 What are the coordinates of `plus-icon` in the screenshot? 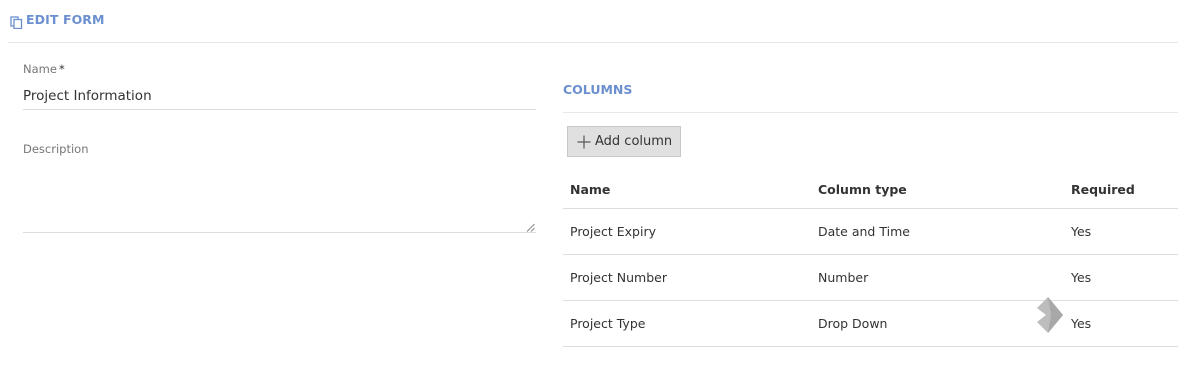 It's located at (584, 141).